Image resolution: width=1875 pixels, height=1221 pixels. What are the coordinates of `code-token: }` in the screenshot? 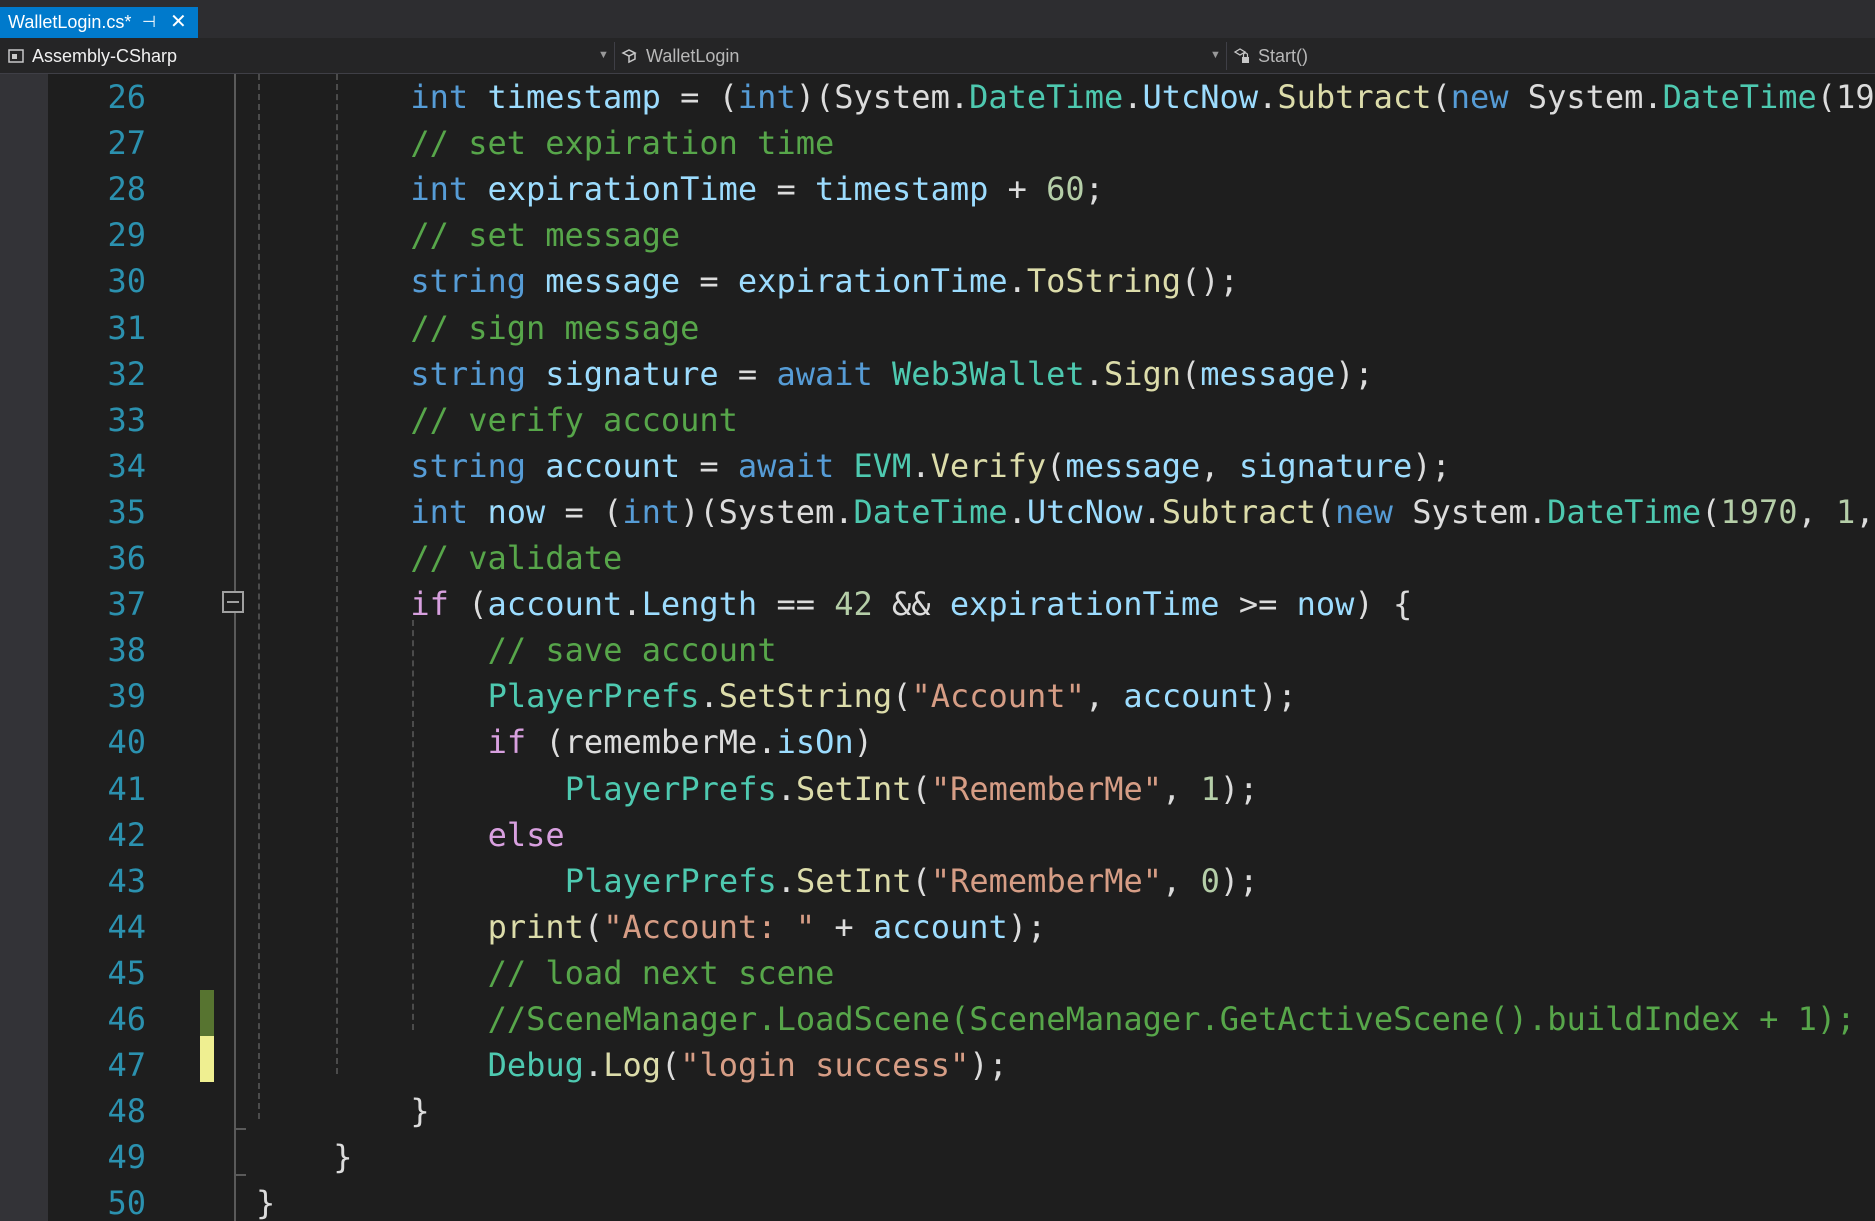 It's located at (420, 1111).